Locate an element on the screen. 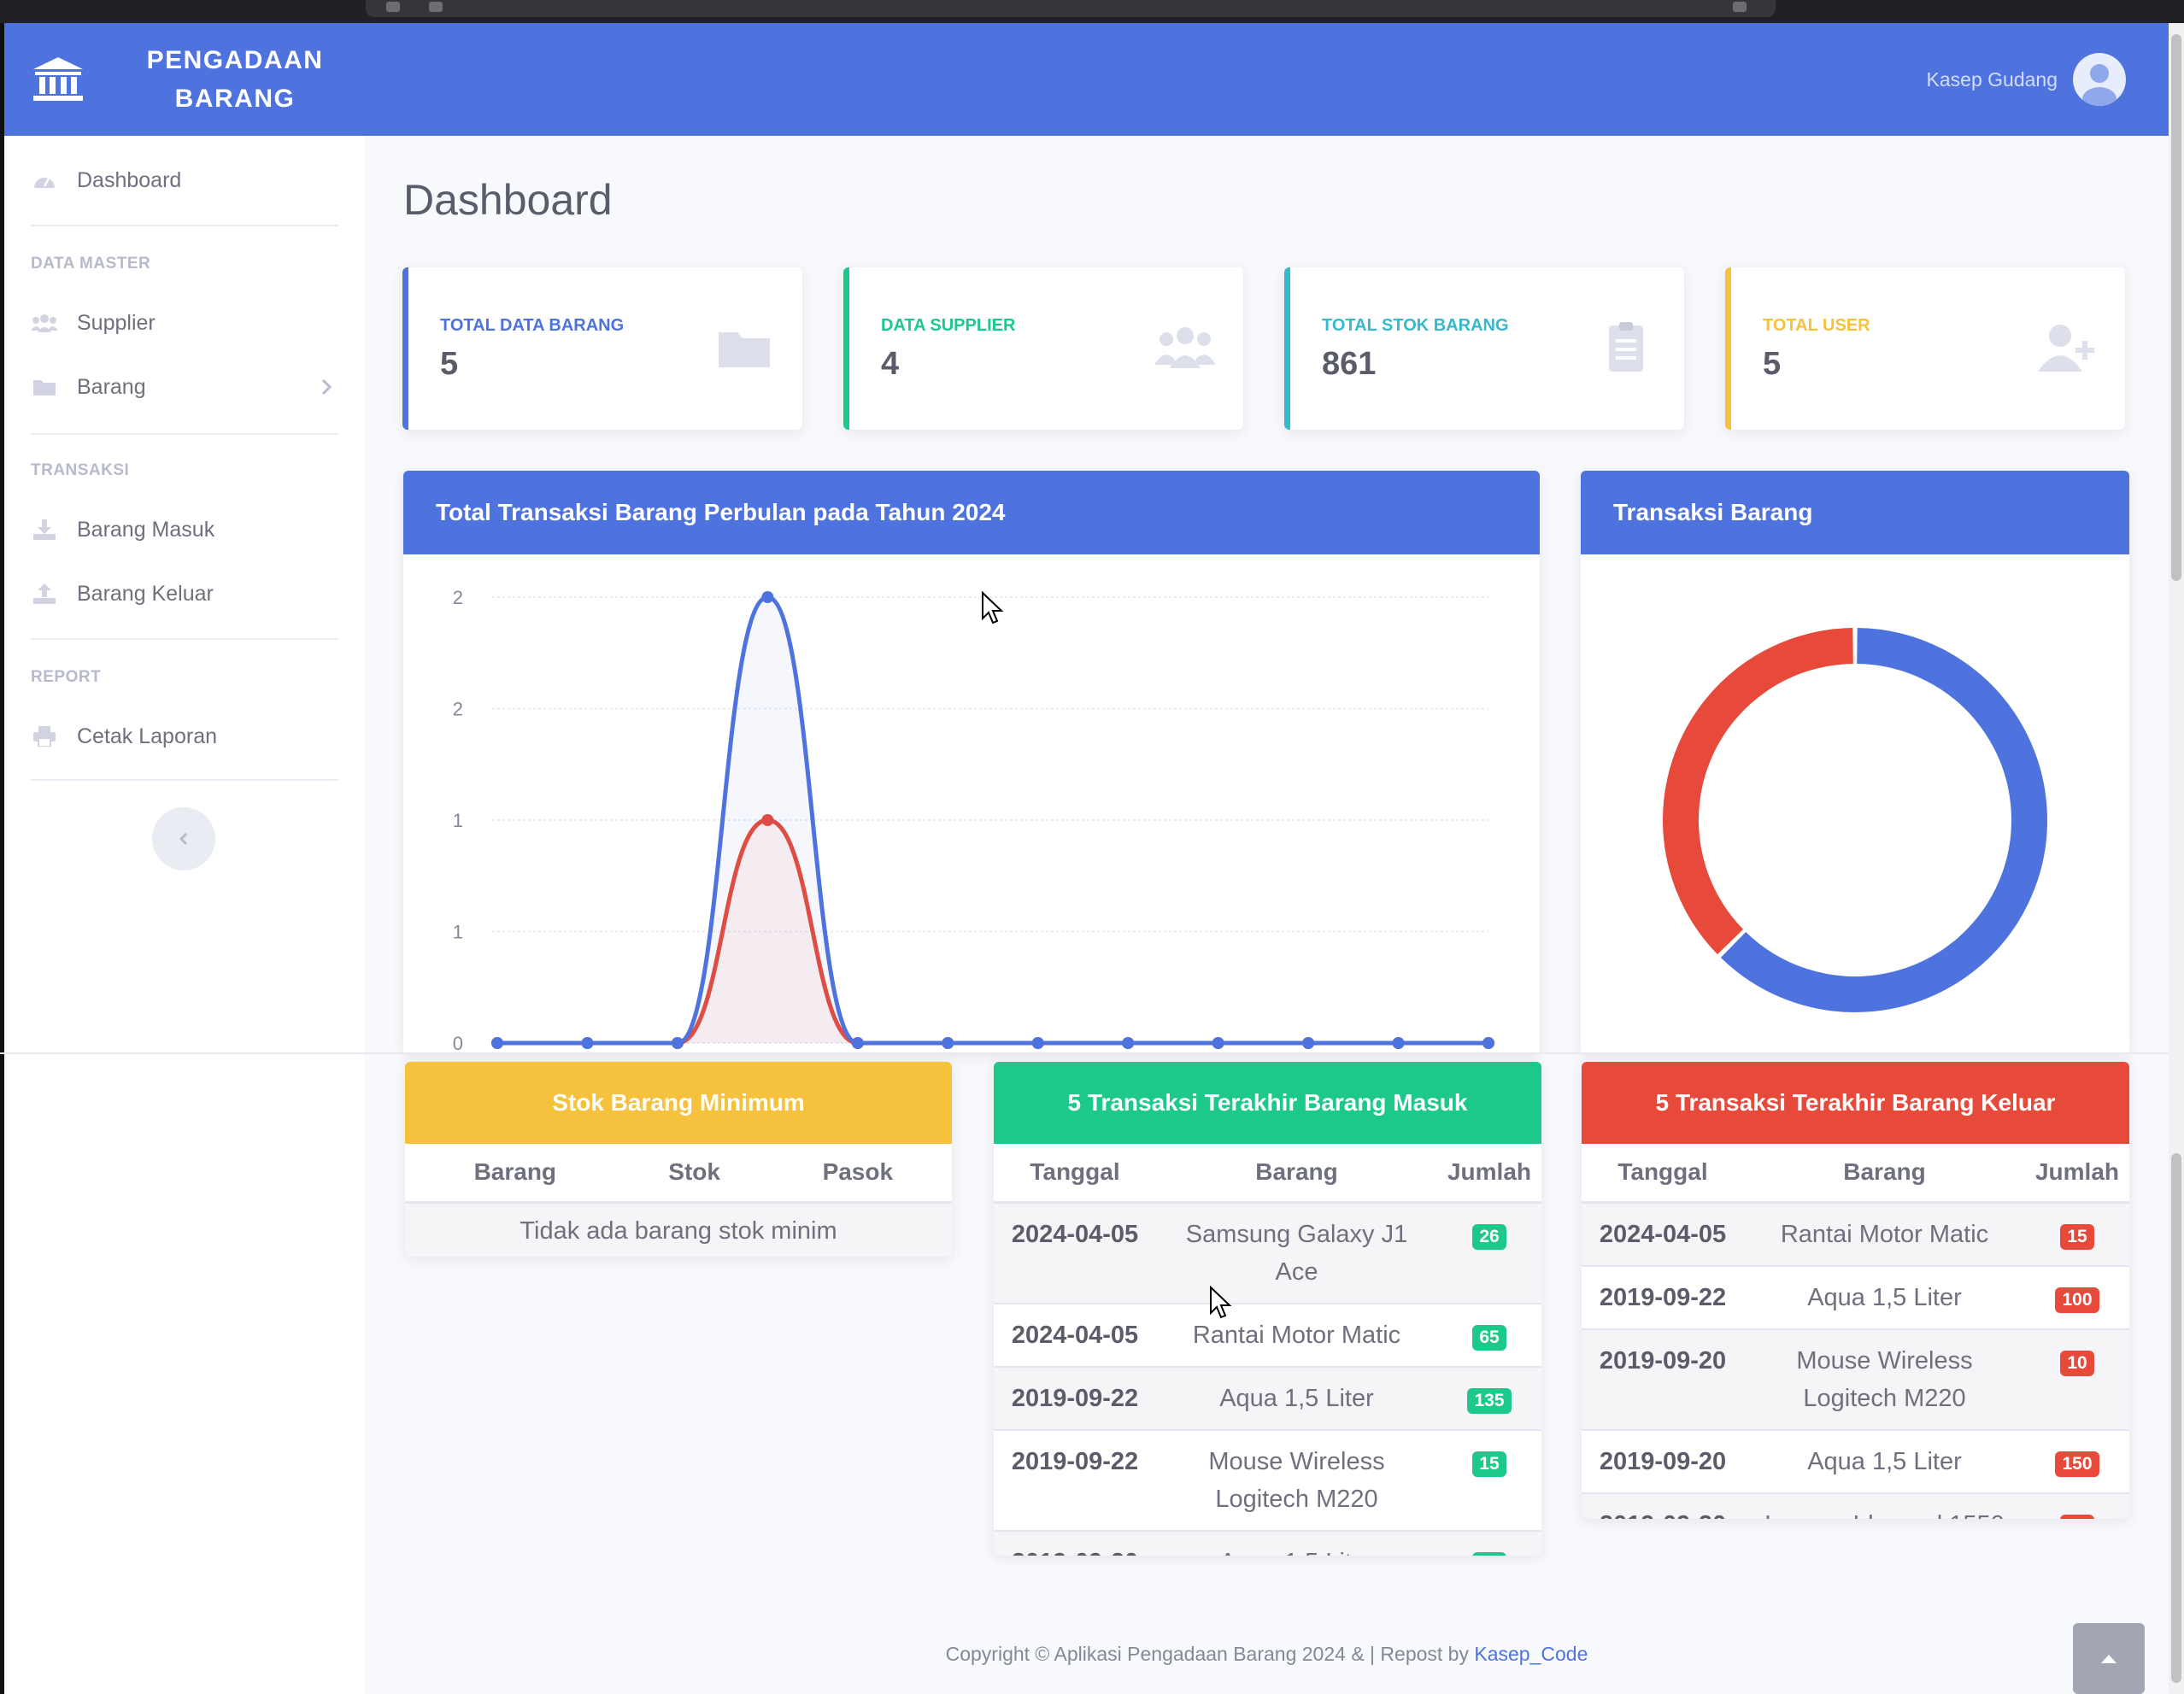 This screenshot has height=1694, width=2184. cell-jumlah: 135 is located at coordinates (1489, 1397).